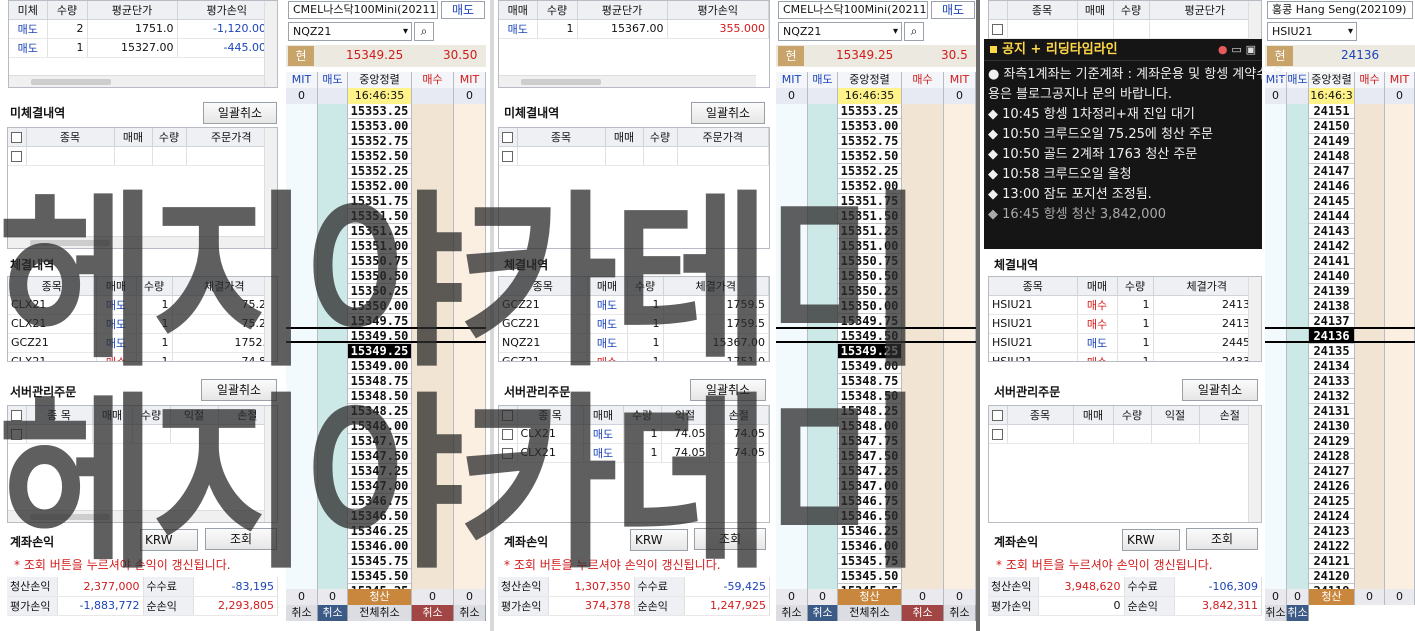  I want to click on price-level: 15350.00, so click(379, 306).